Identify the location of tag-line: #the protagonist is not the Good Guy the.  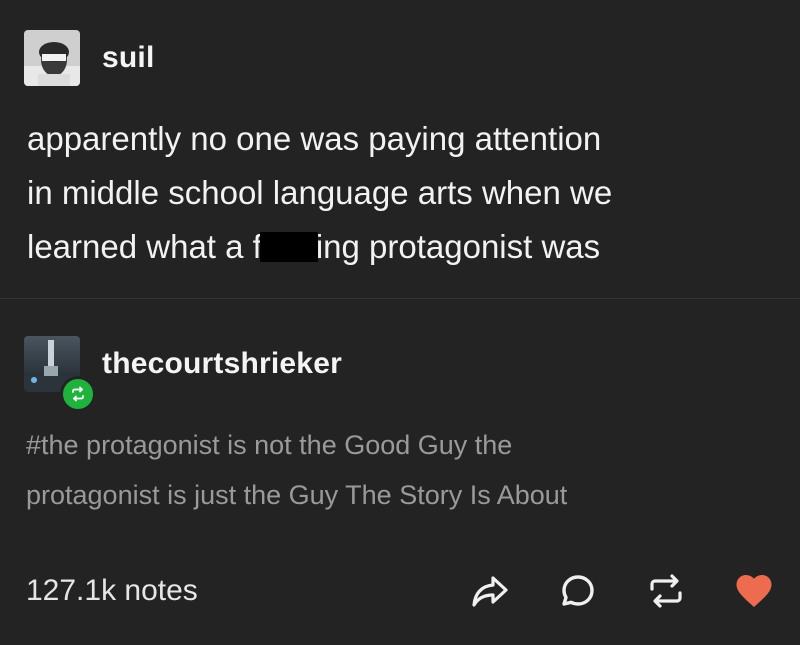
(396, 445).